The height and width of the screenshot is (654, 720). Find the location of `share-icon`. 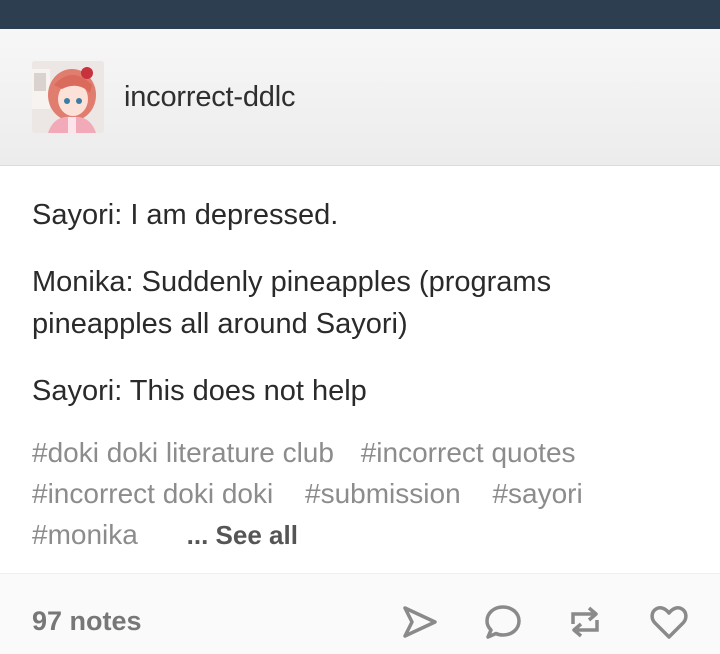

share-icon is located at coordinates (419, 622).